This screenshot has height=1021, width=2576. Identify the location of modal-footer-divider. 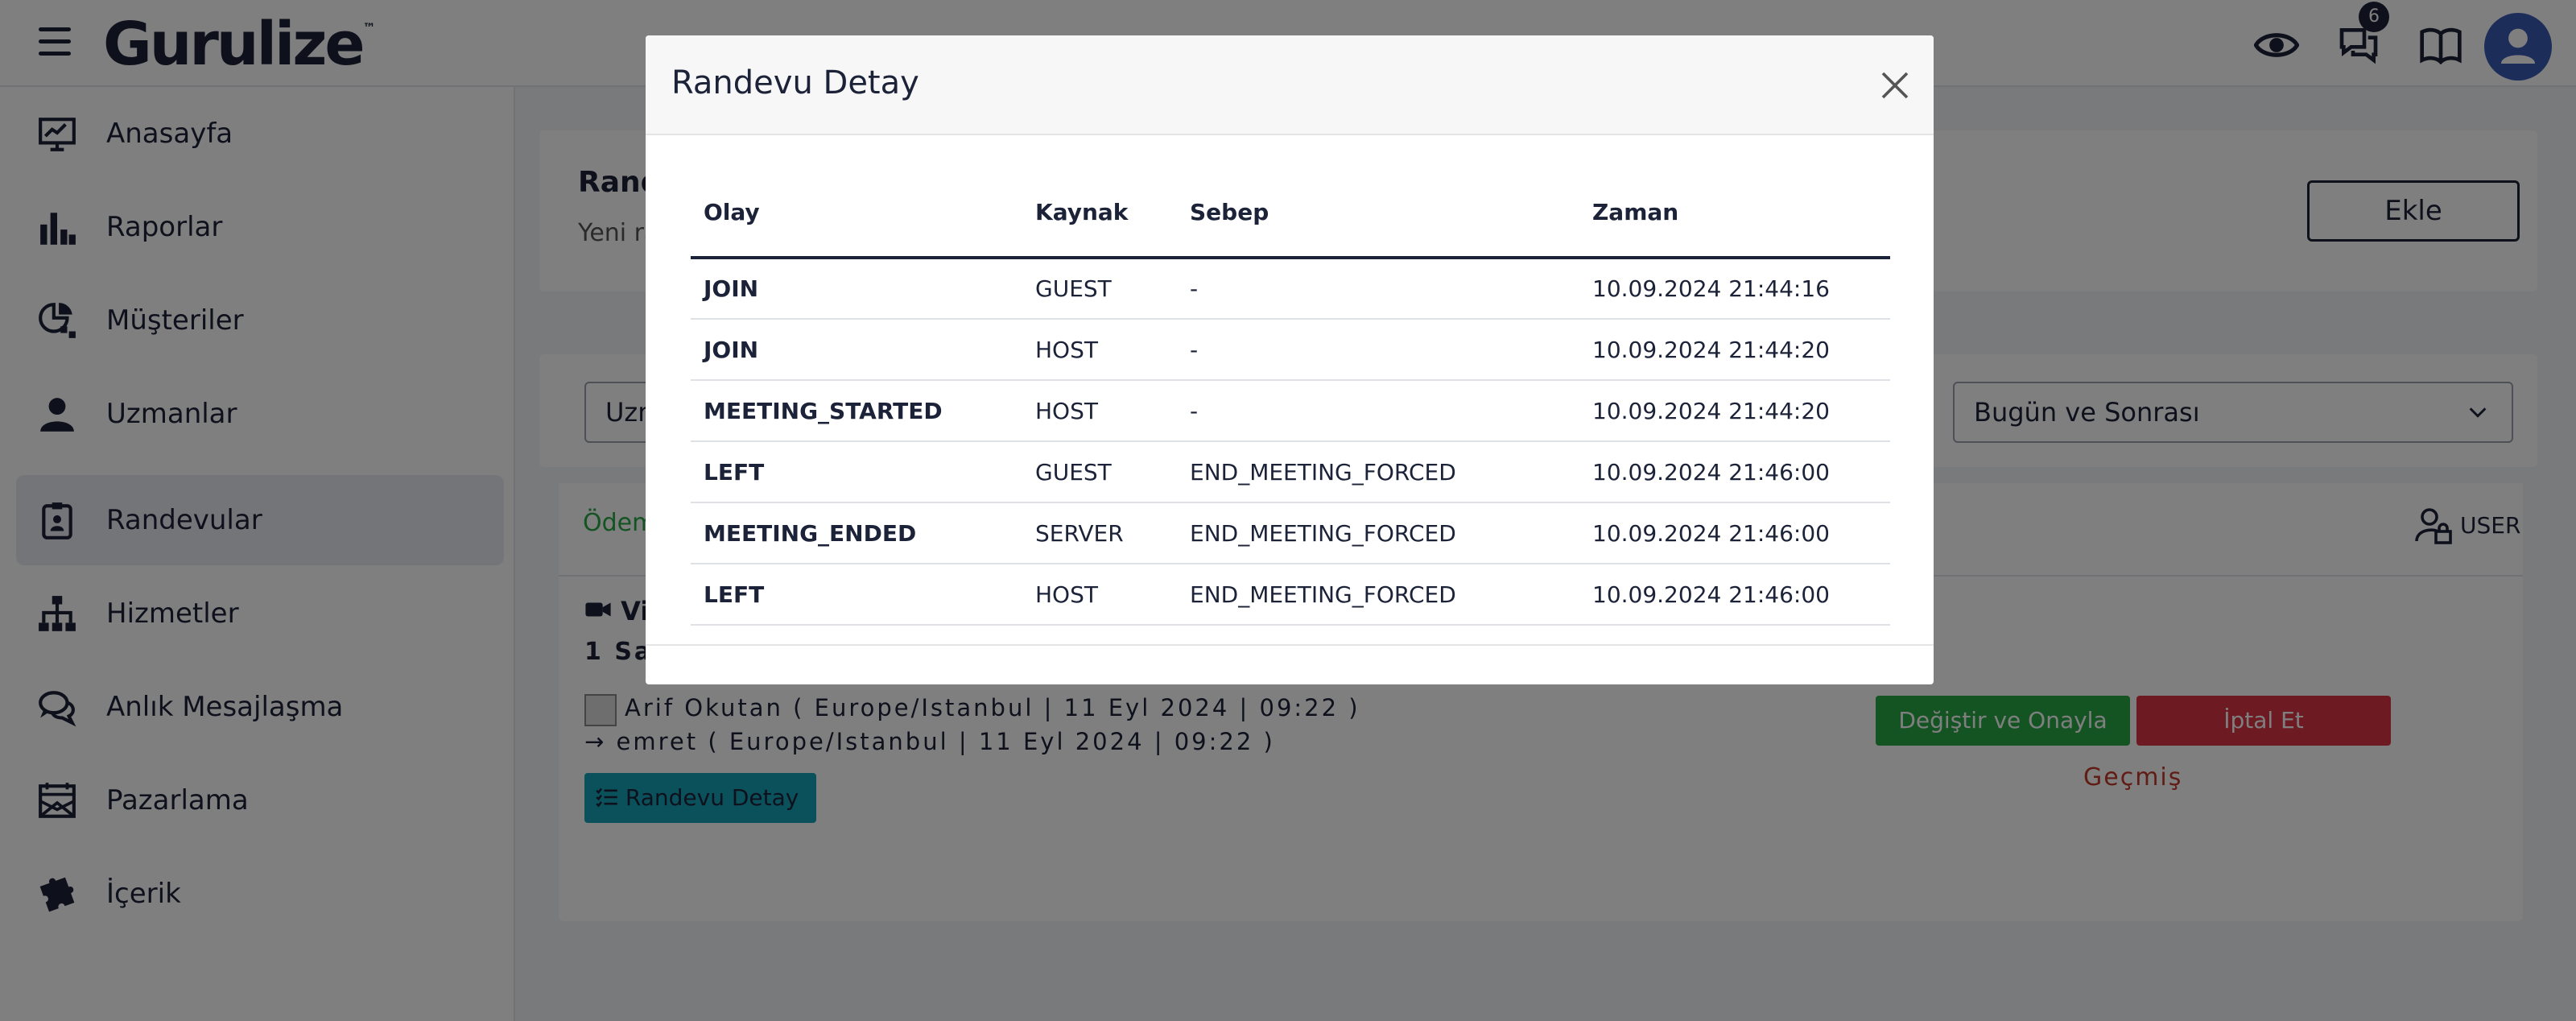
(1290, 645).